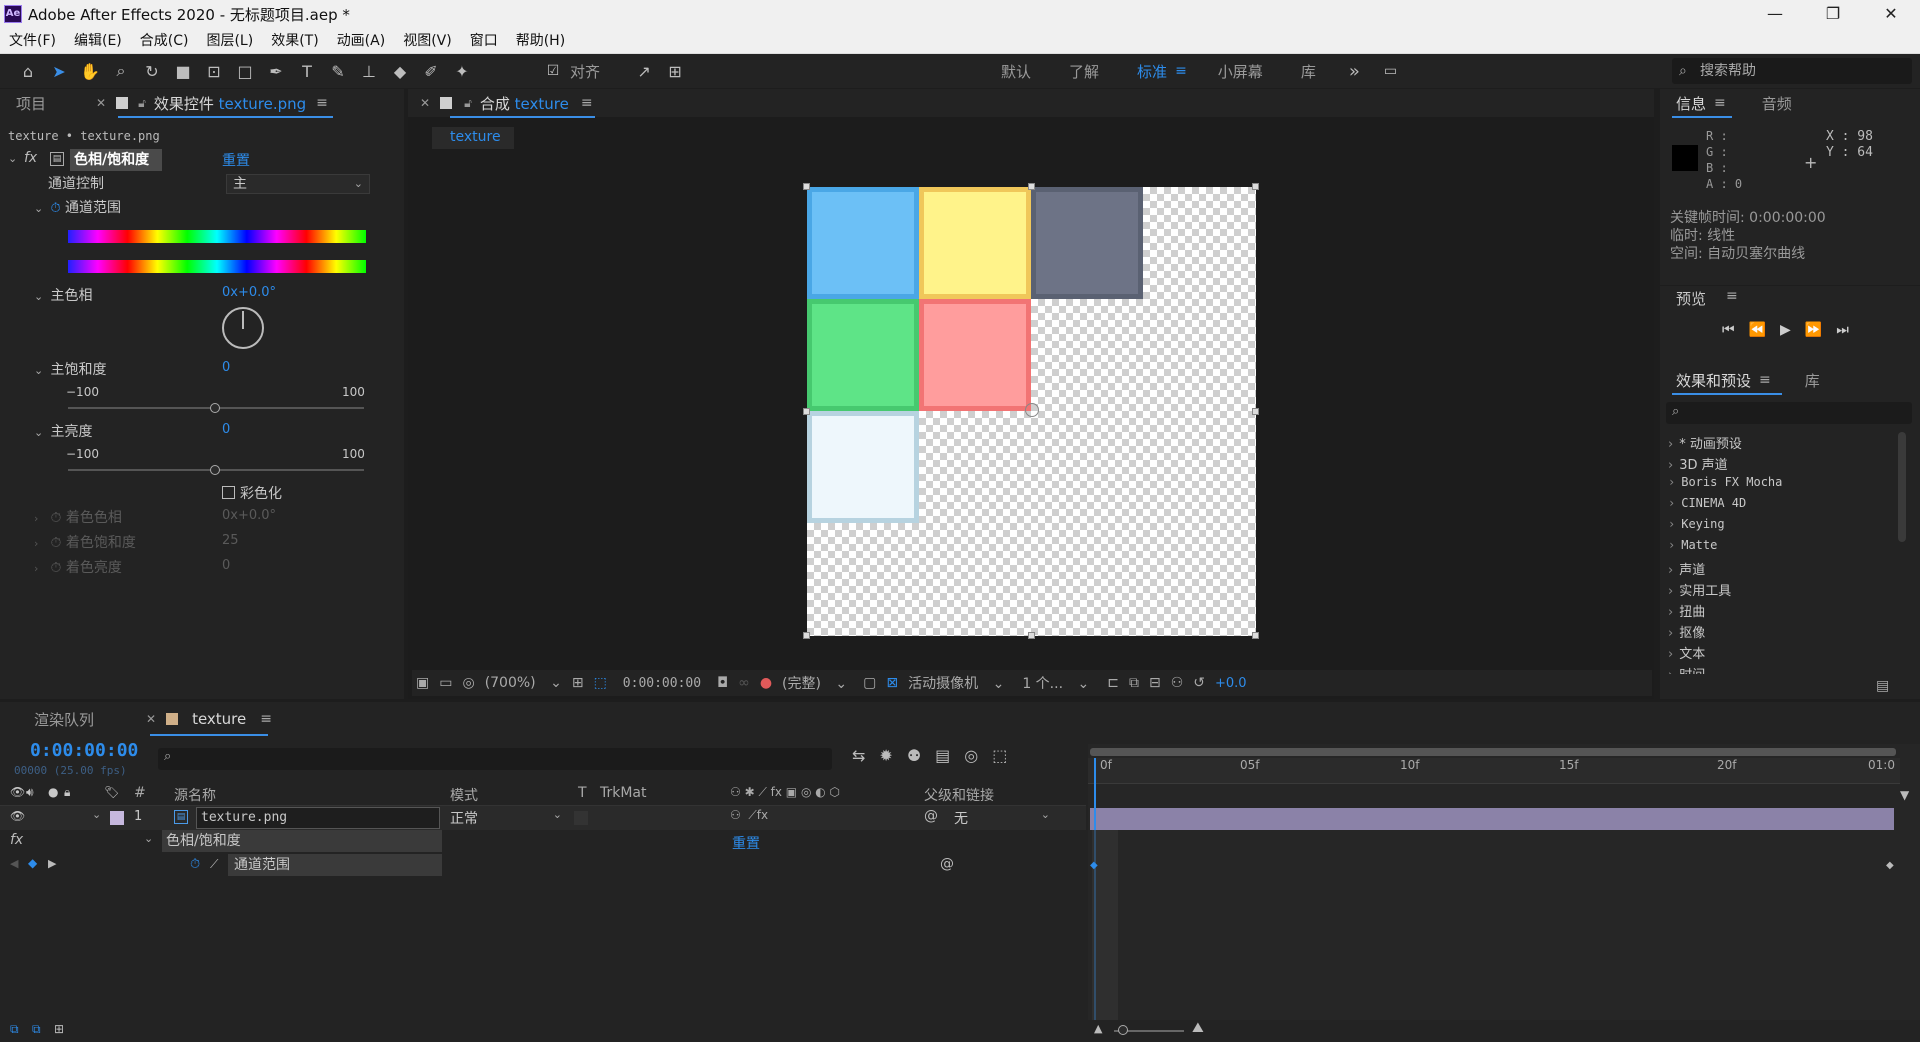  Describe the element at coordinates (431, 71) in the screenshot. I see `roto-brush-icon: ✐` at that location.